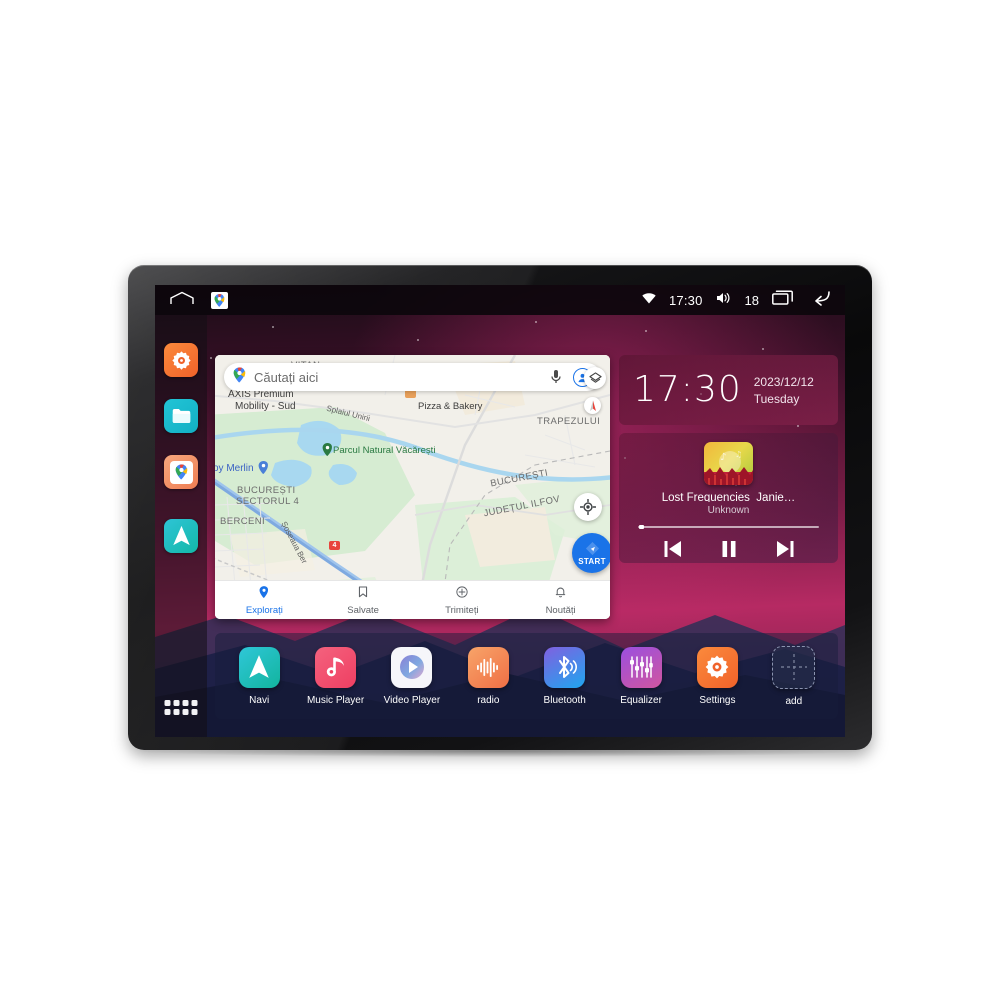 The image size is (1000, 1000). I want to click on map-nav-label: Trimiteți, so click(462, 610).